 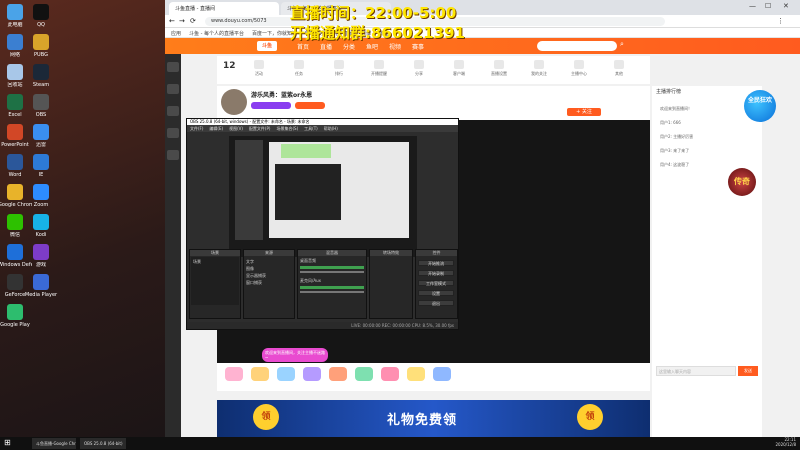 I want to click on toolbar-item-label: 开播提醒, so click(x=379, y=73).